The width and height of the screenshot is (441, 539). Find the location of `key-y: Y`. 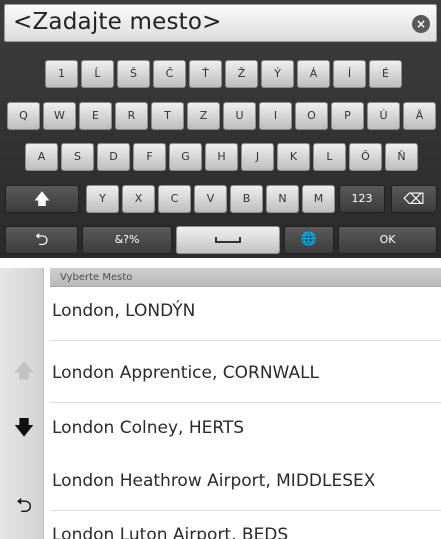

key-y: Y is located at coordinates (102, 199).